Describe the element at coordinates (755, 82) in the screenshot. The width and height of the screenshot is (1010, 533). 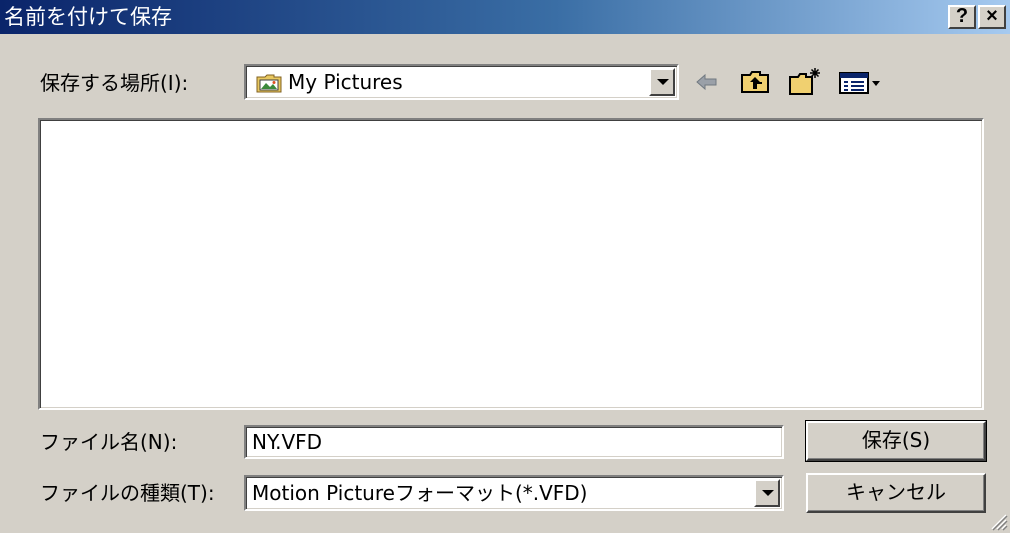
I see `up-one-level-icon` at that location.